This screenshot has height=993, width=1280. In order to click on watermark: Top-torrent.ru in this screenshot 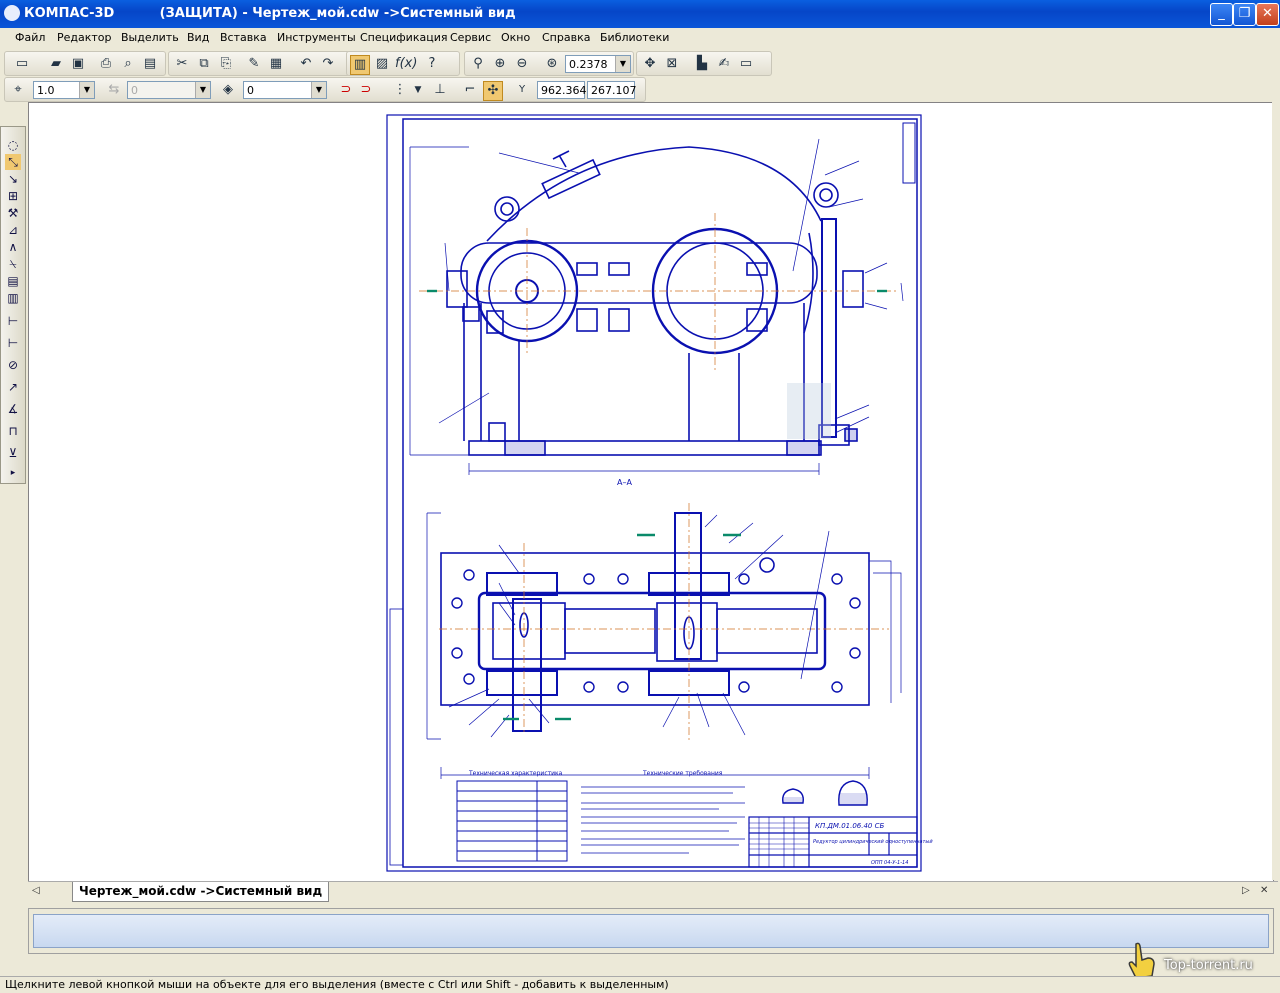, I will do `click(1198, 960)`.